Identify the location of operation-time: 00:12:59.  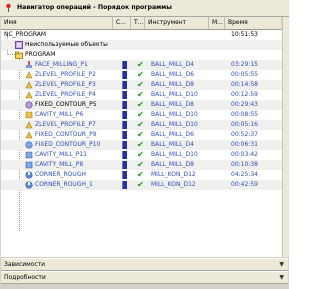
(244, 94).